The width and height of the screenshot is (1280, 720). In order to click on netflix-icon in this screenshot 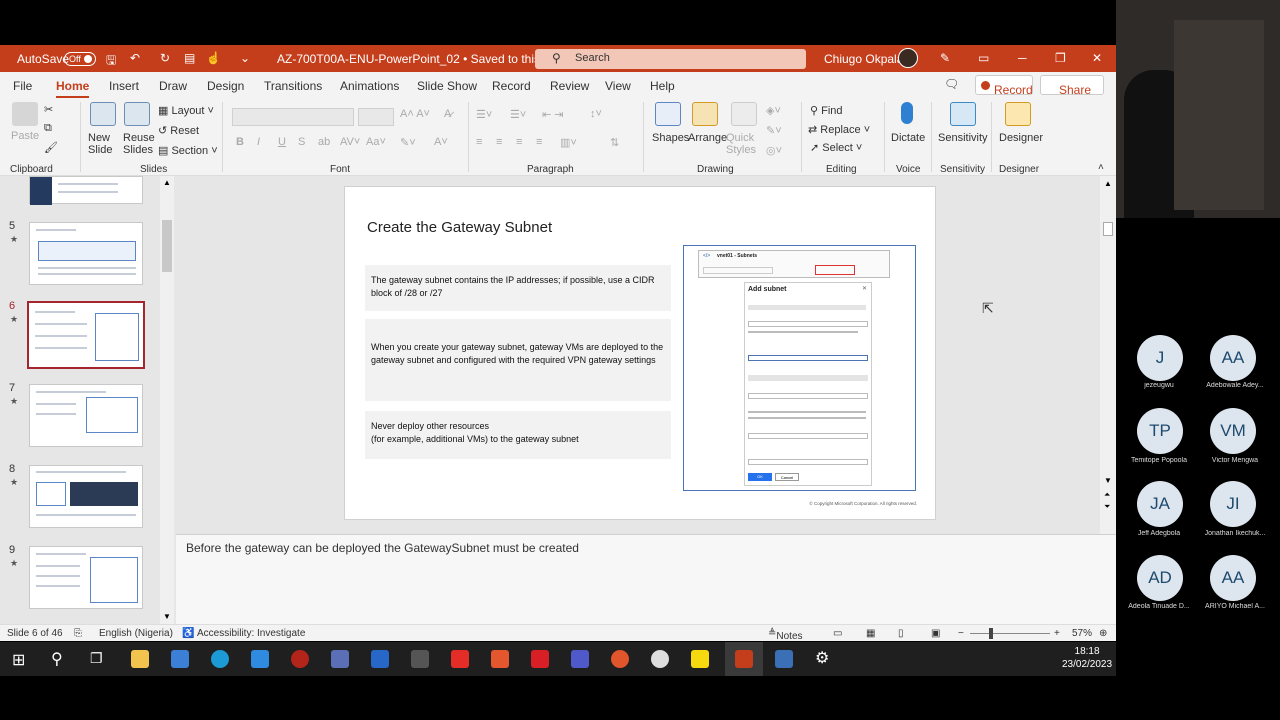, I will do `click(540, 659)`.